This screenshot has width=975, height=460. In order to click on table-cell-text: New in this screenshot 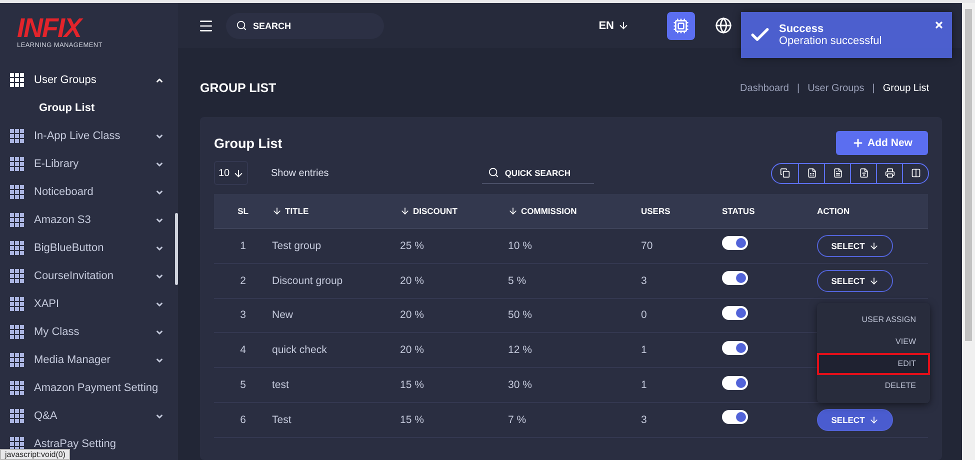, I will do `click(283, 315)`.